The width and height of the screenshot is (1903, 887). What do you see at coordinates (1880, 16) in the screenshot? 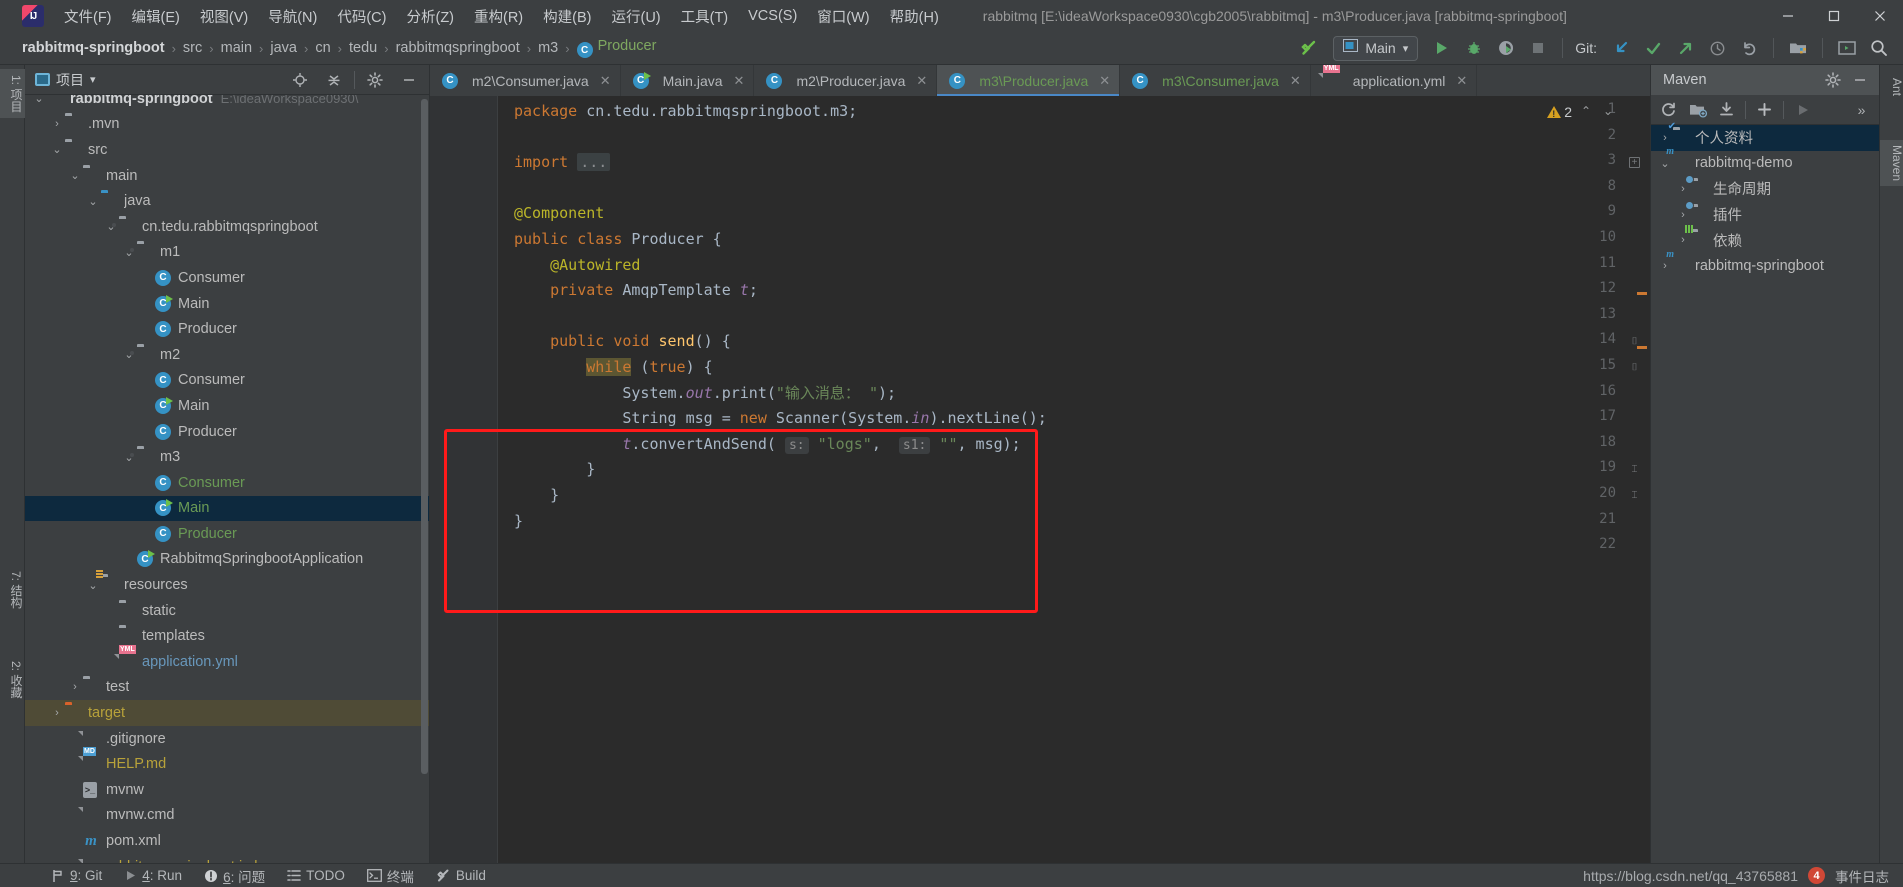
I see `close-button` at bounding box center [1880, 16].